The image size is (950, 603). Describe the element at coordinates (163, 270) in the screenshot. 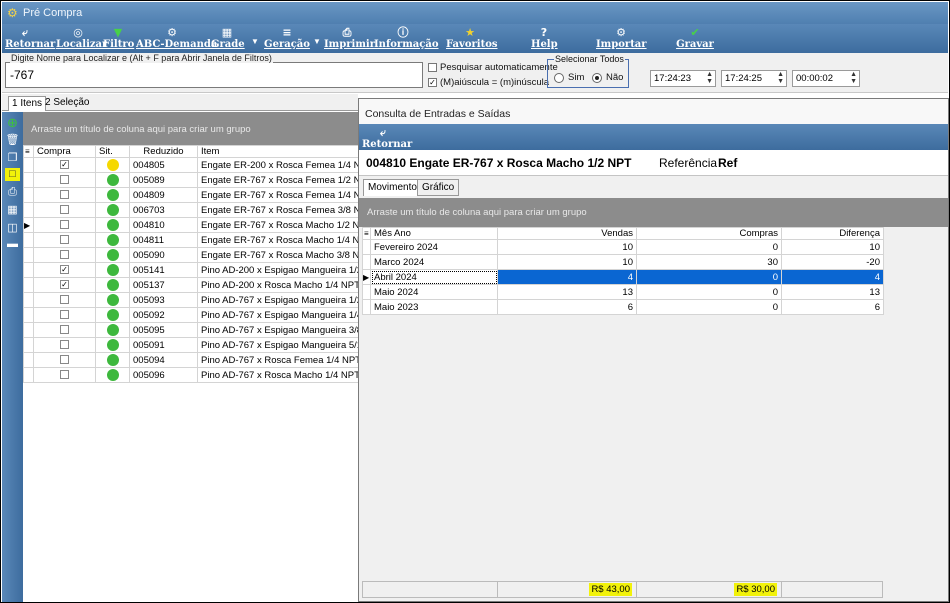

I see `reduzido-cell: 005141` at that location.